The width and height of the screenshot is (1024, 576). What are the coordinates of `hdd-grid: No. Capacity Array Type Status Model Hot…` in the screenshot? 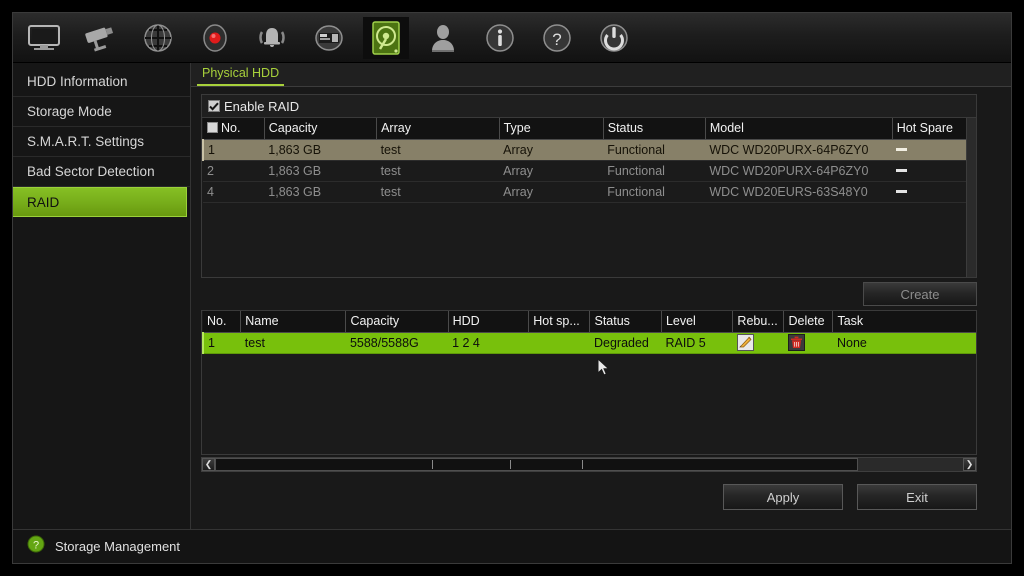 It's located at (588, 160).